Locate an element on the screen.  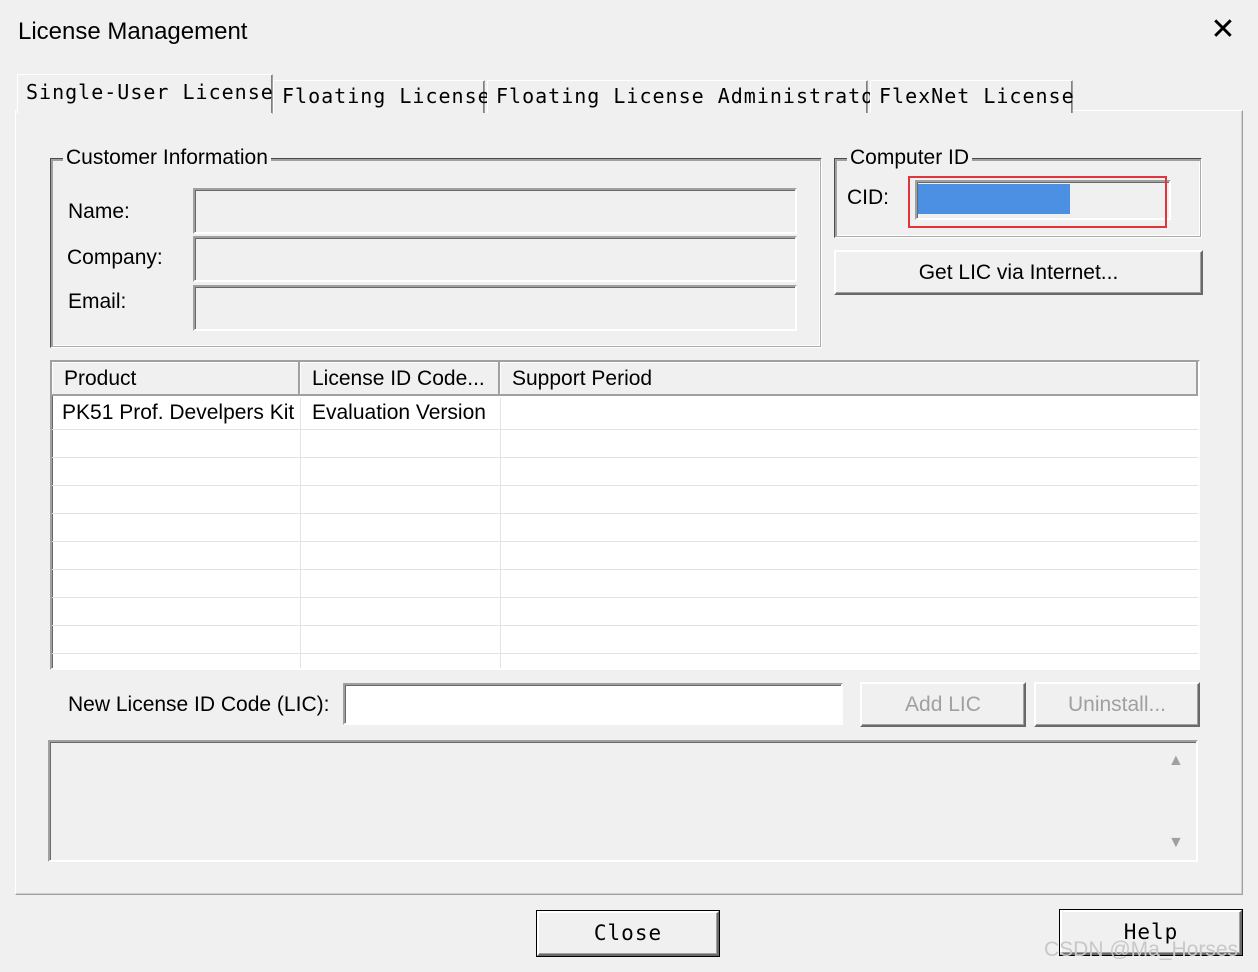
new-lic-label: New License ID Code (LIC): is located at coordinates (199, 704).